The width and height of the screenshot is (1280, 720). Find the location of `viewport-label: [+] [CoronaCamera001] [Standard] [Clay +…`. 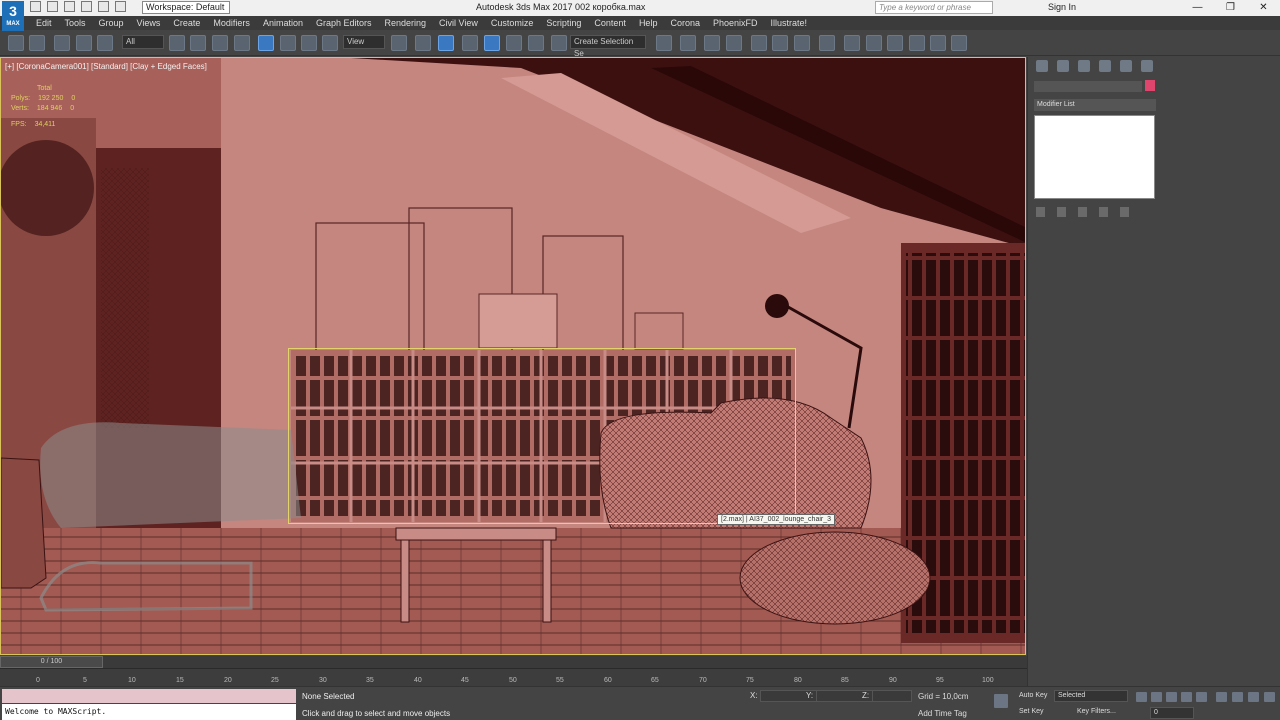

viewport-label: [+] [CoronaCamera001] [Standard] [Clay +… is located at coordinates (106, 66).